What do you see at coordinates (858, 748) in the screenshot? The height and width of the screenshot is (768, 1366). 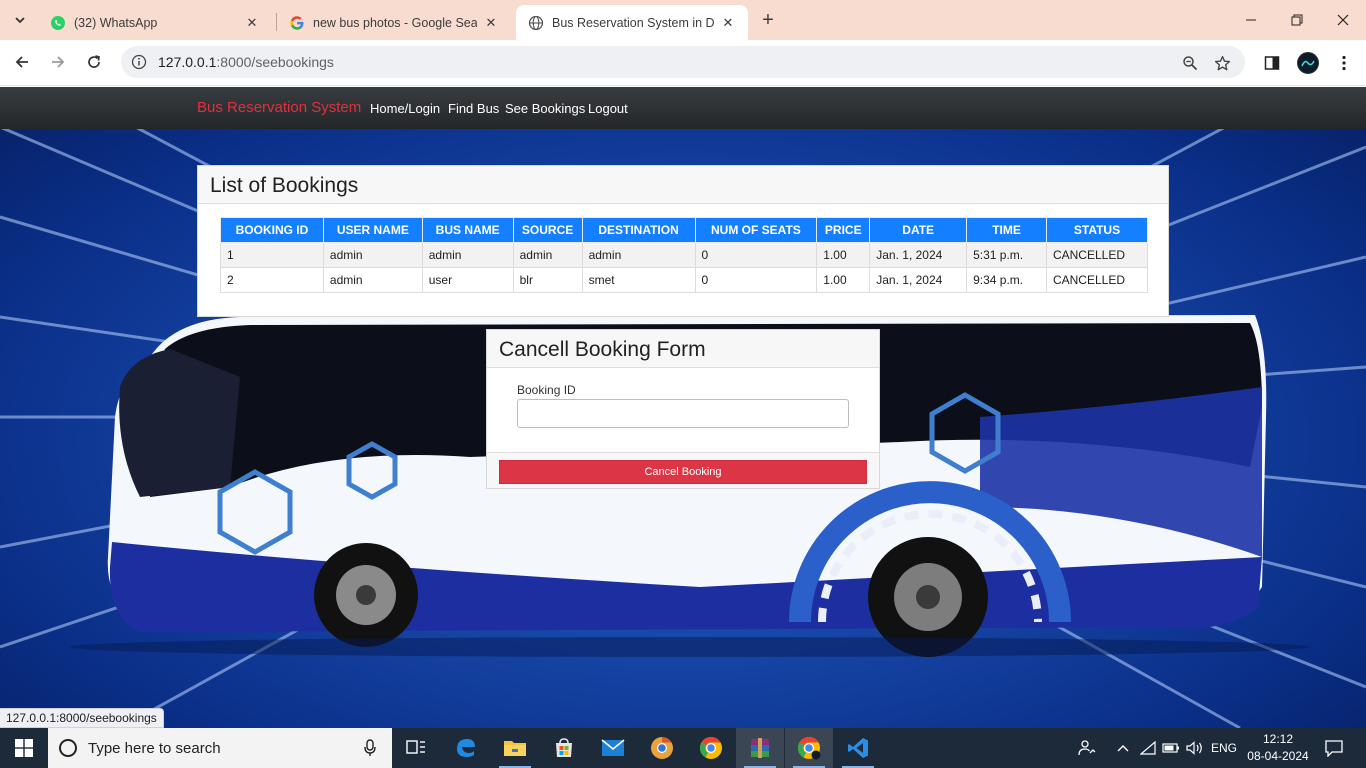 I see `vscode-icon` at bounding box center [858, 748].